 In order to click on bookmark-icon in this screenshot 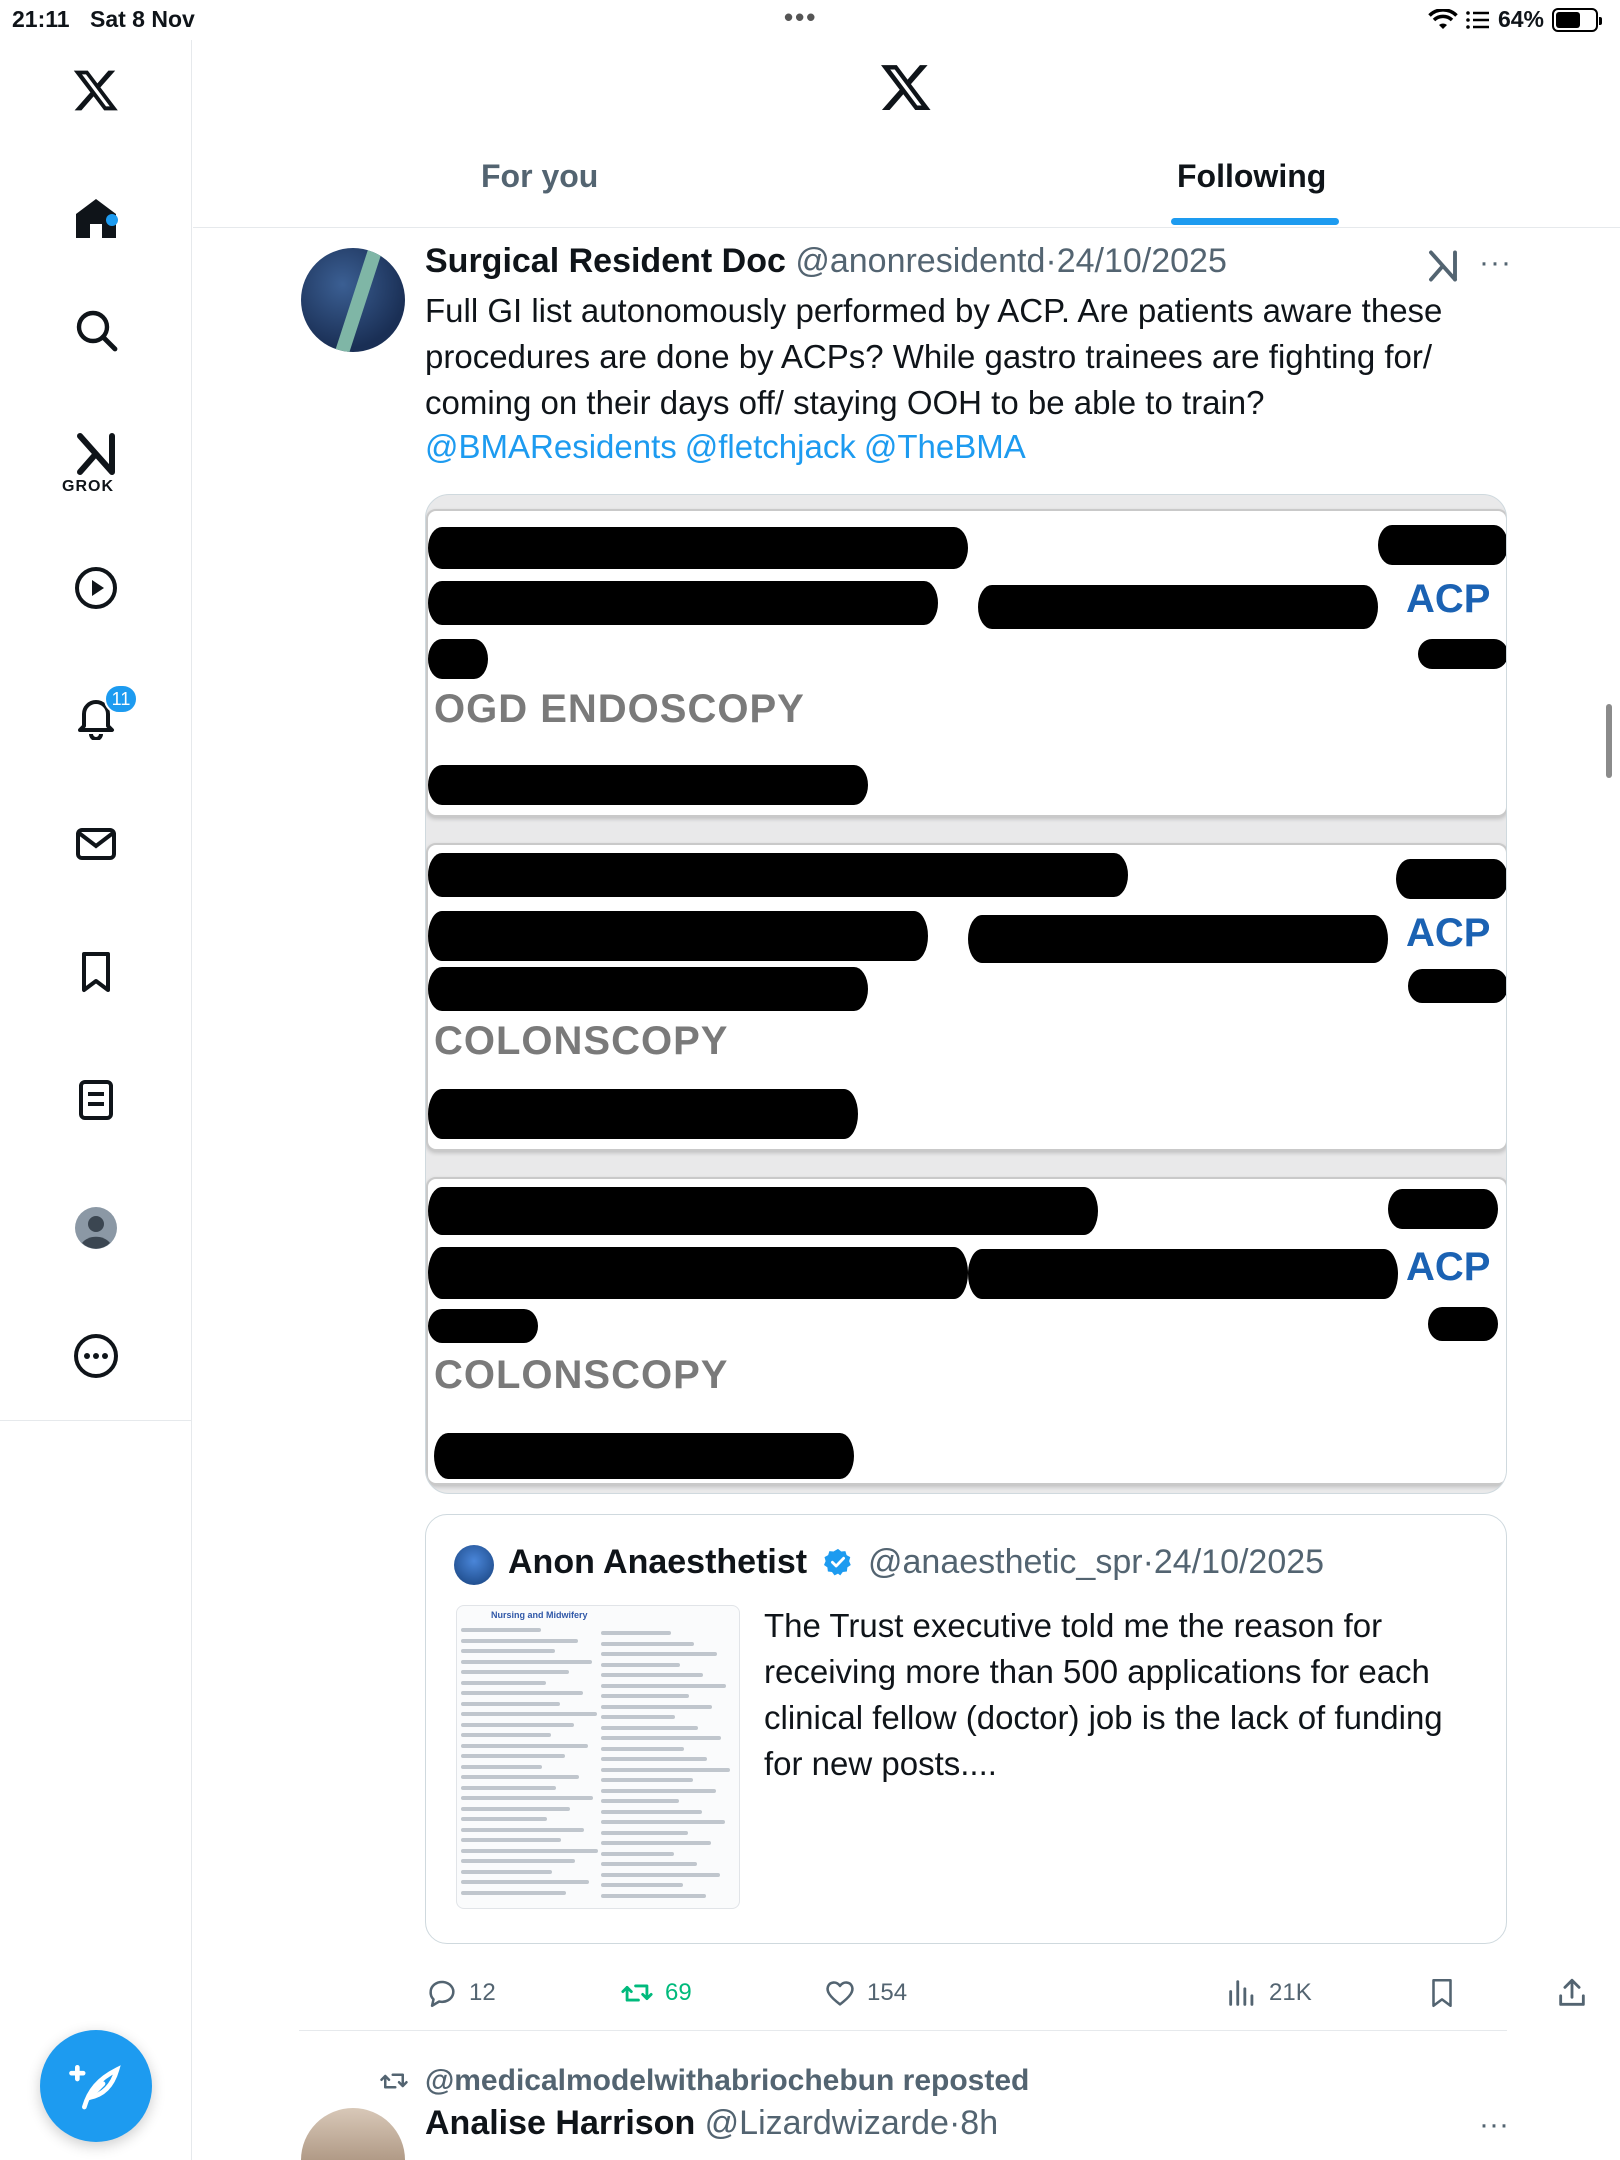, I will do `click(1442, 1993)`.